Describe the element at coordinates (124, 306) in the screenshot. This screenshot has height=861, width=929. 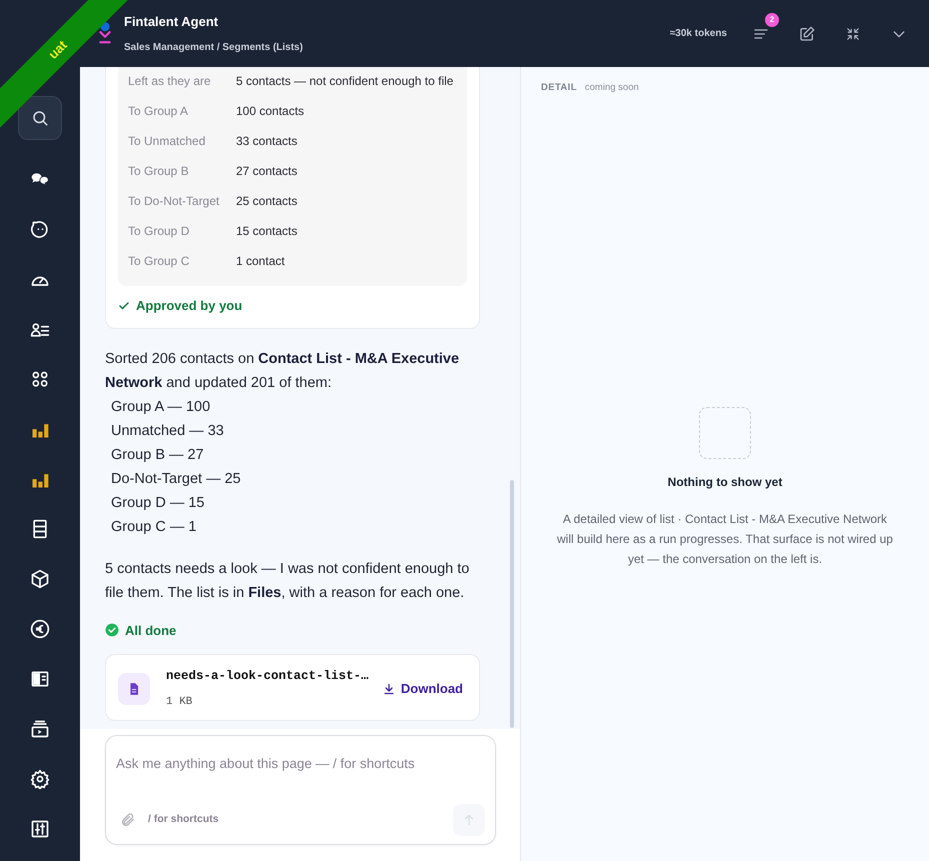
I see `check-icon` at that location.